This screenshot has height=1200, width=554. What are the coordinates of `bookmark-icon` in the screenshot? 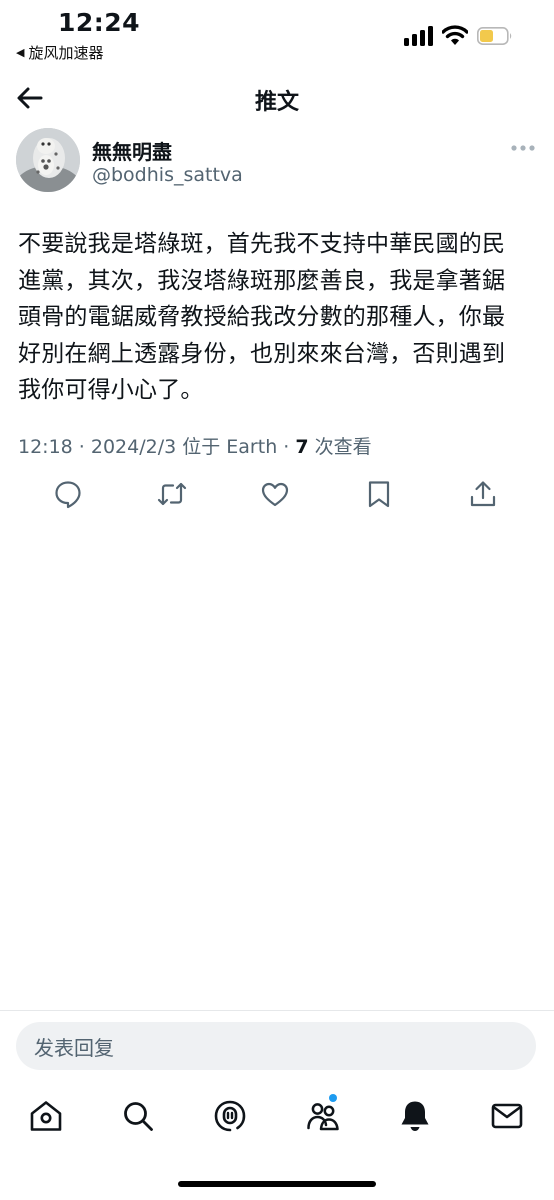 It's located at (379, 494).